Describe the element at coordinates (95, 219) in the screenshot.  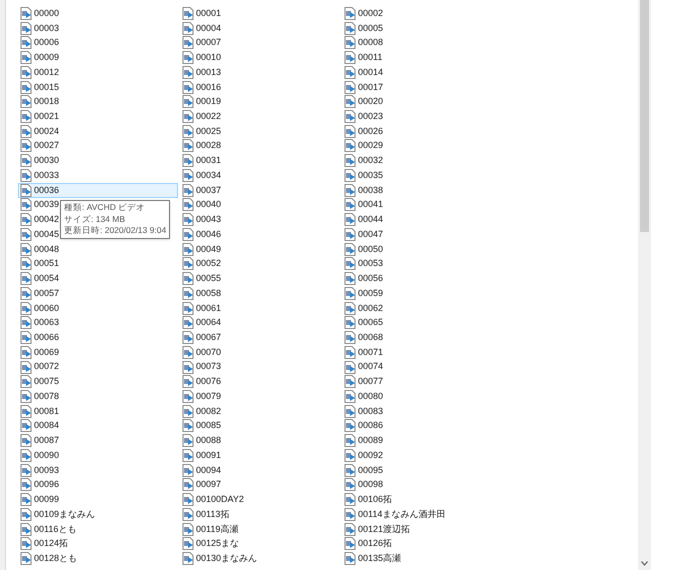
I see `tooltip-line: サイズ: 134 MB` at that location.